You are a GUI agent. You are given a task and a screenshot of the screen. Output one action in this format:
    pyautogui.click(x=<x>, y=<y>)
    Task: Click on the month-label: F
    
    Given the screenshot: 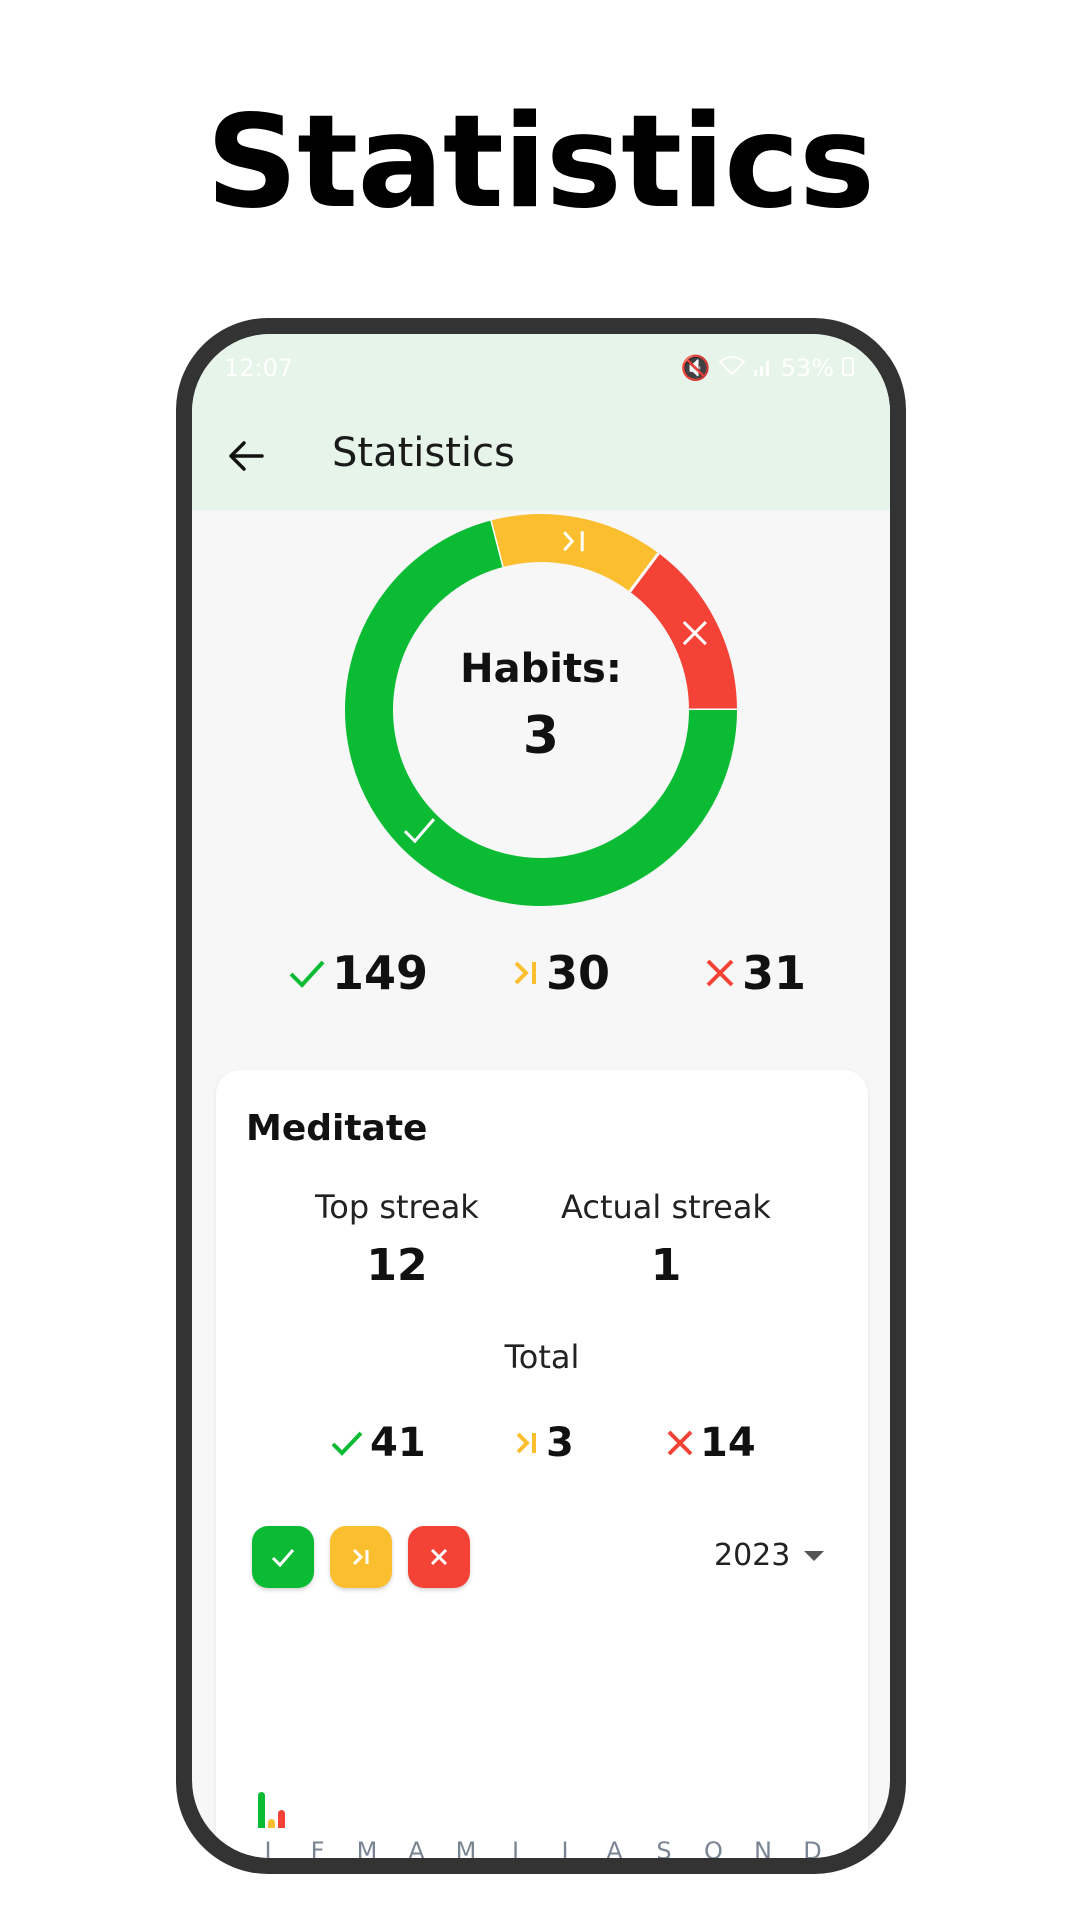 What is the action you would take?
    pyautogui.click(x=317, y=1847)
    